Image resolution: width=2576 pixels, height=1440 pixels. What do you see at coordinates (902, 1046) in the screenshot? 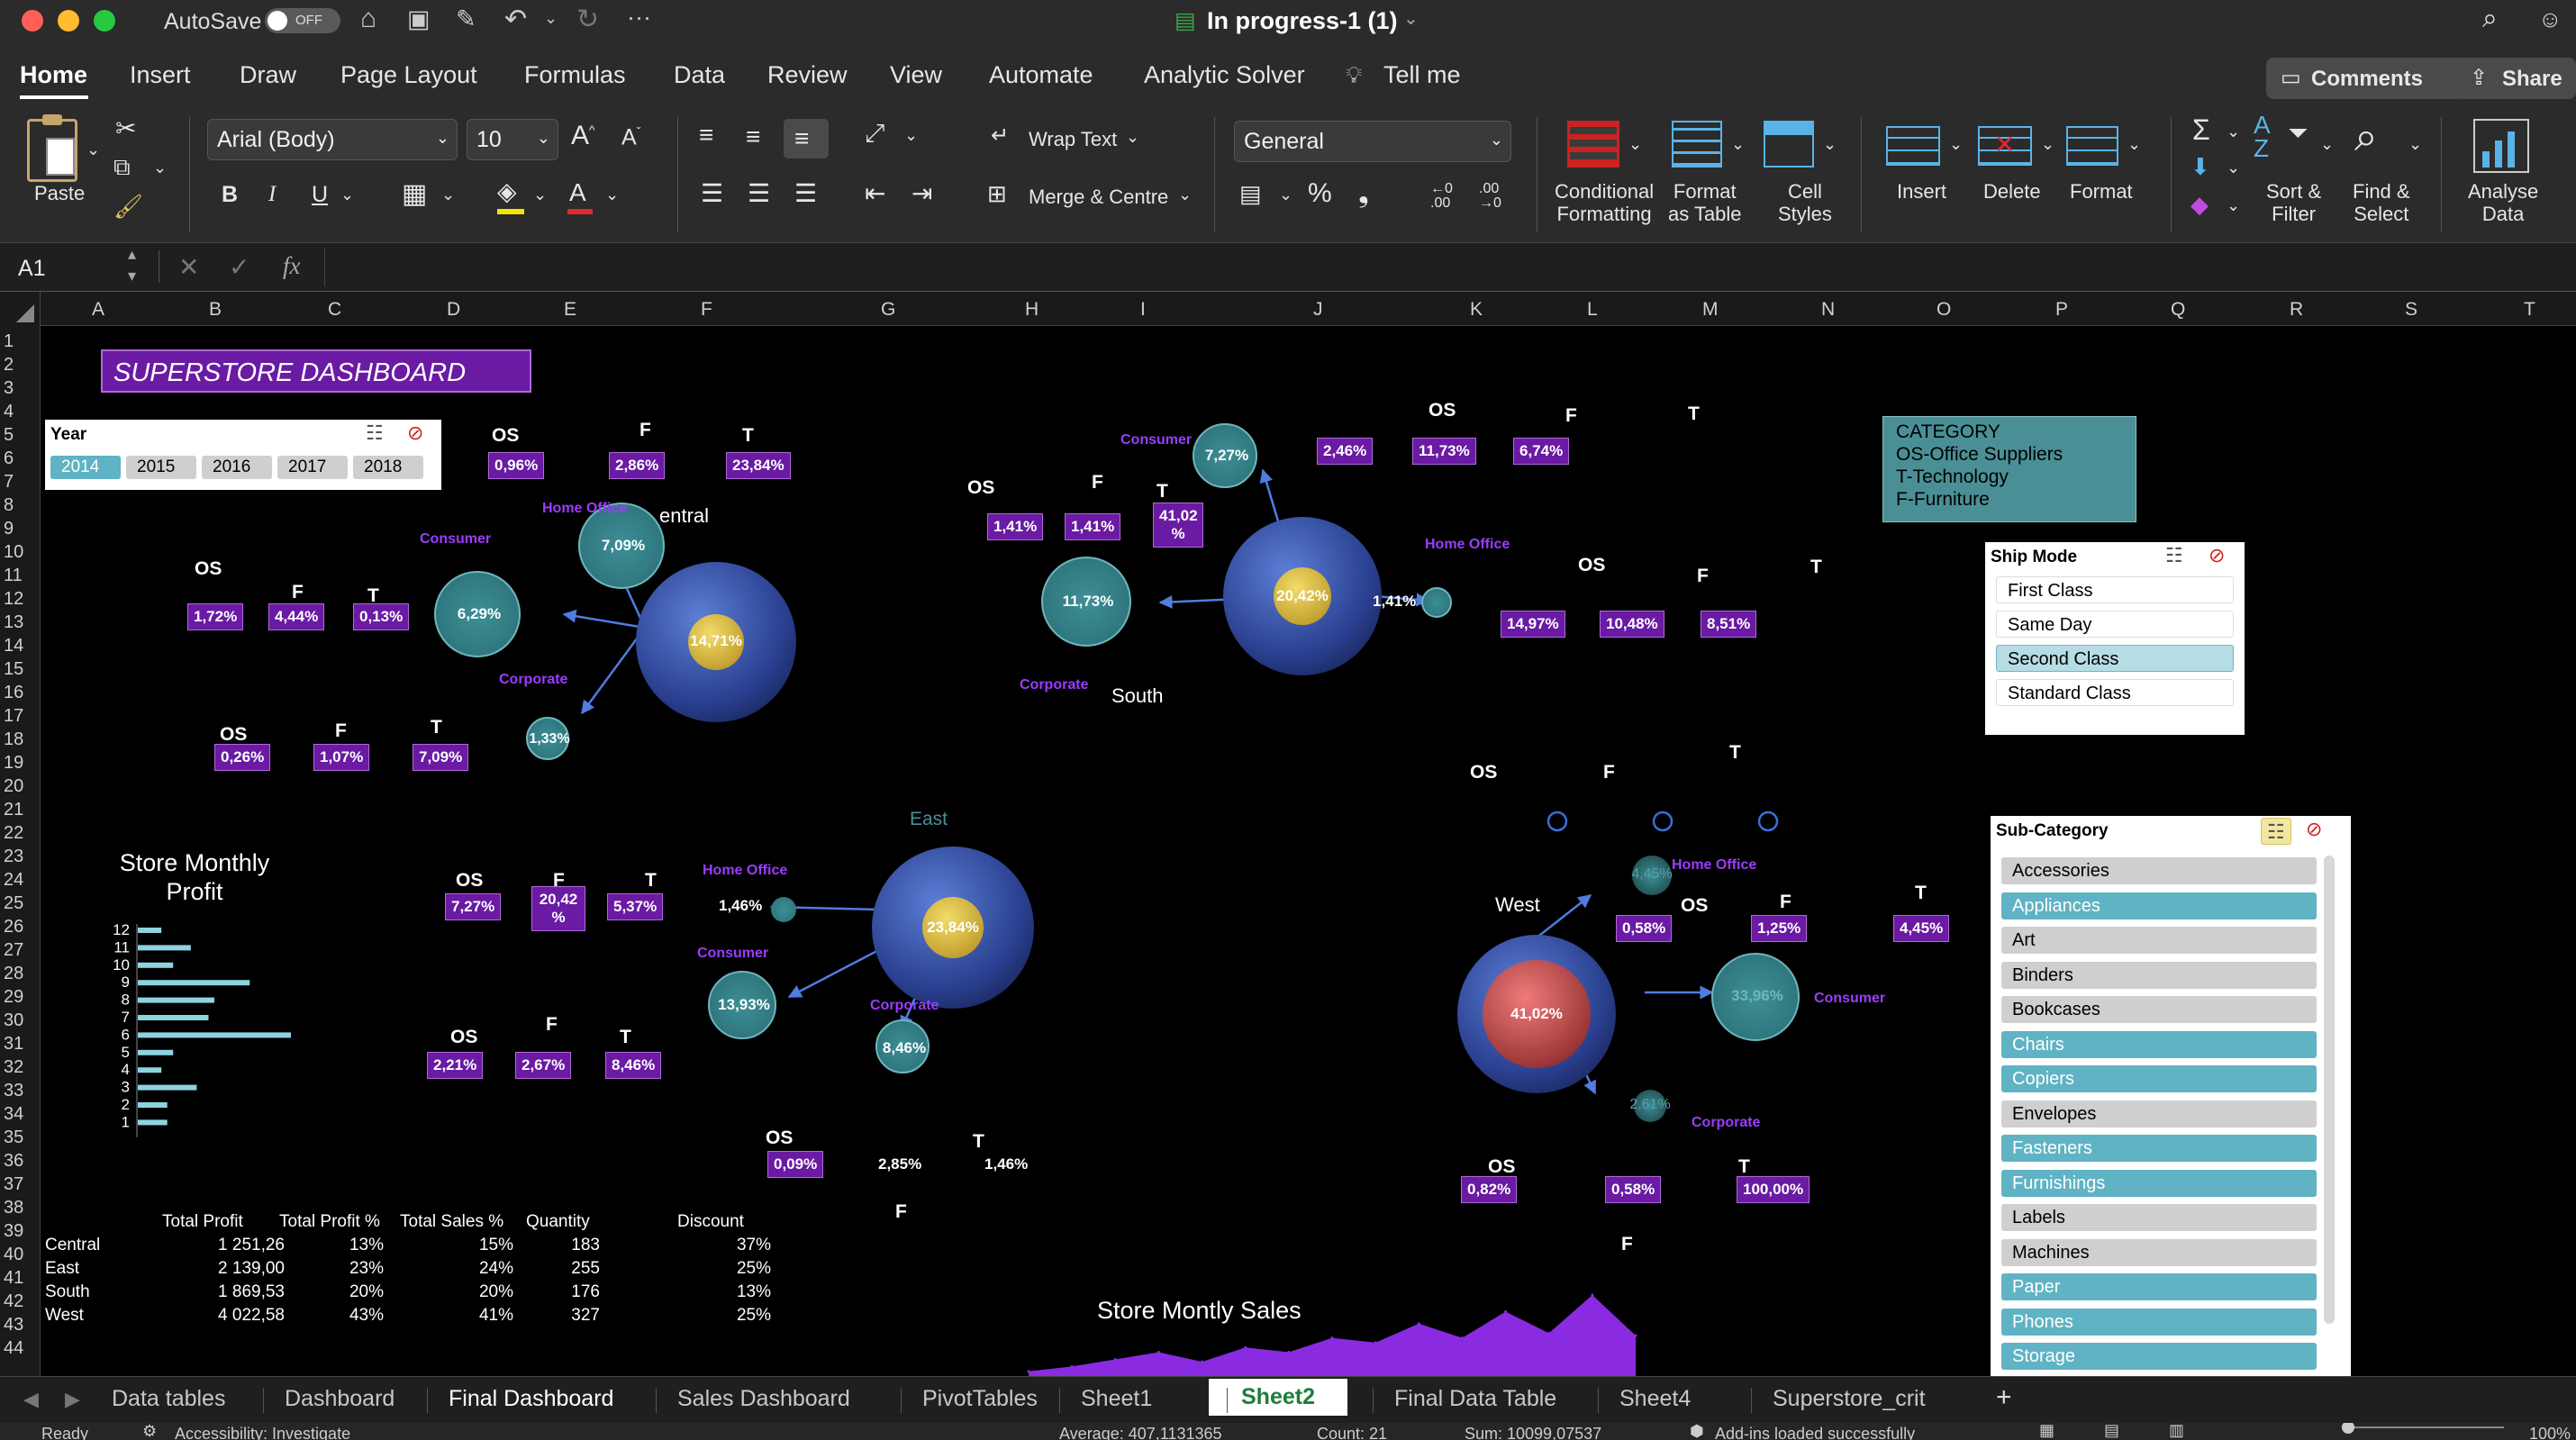
I see `segment-bubble-corporate: 8,46%` at bounding box center [902, 1046].